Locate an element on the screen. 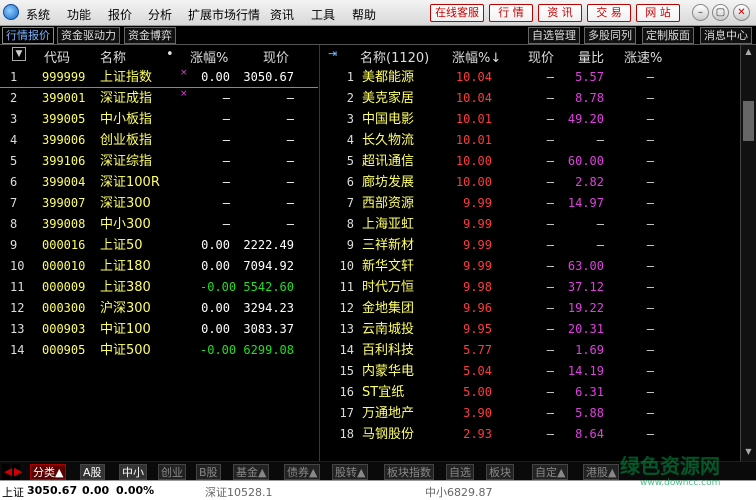 Image resolution: width=756 pixels, height=500 pixels. row-name: 三祥新材 is located at coordinates (388, 245).